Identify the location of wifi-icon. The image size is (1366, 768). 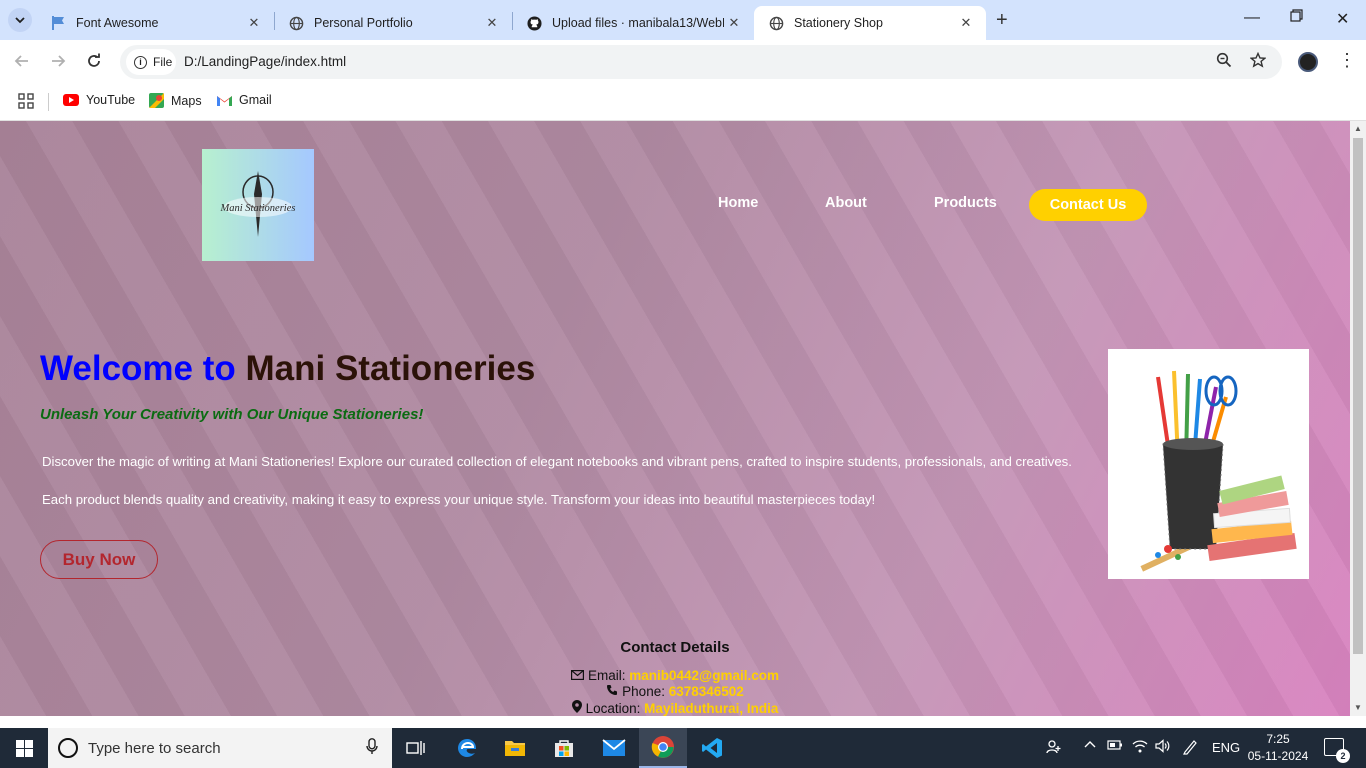
(1140, 747).